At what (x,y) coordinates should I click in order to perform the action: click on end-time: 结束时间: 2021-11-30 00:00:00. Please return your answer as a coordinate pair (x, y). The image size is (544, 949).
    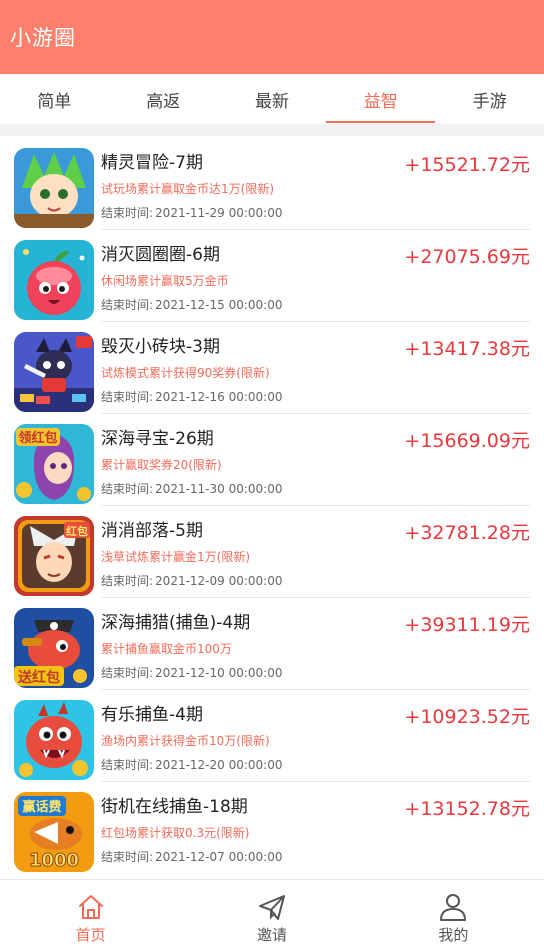
    Looking at the image, I should click on (192, 488).